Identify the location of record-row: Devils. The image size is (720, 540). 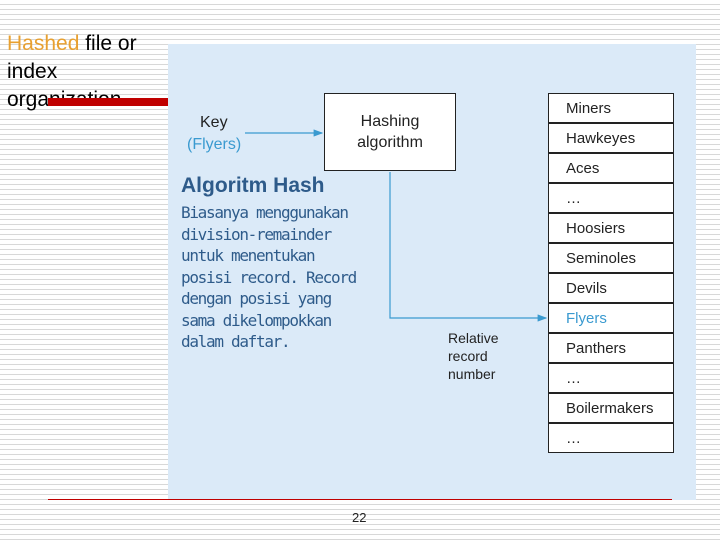
(611, 289).